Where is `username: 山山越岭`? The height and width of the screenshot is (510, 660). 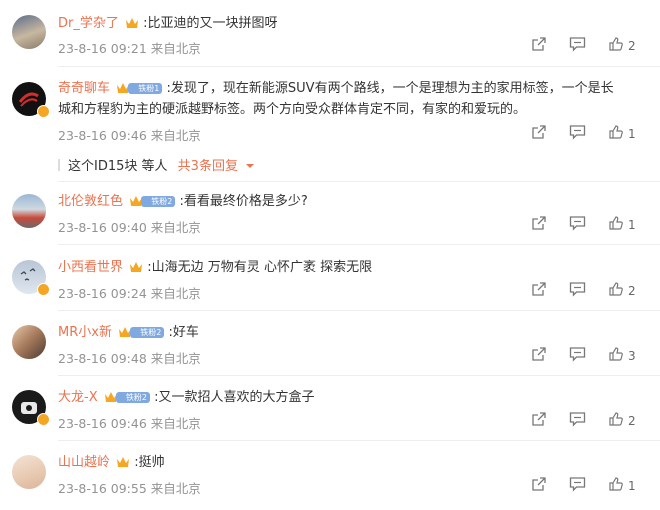
username: 山山越岭 is located at coordinates (84, 462).